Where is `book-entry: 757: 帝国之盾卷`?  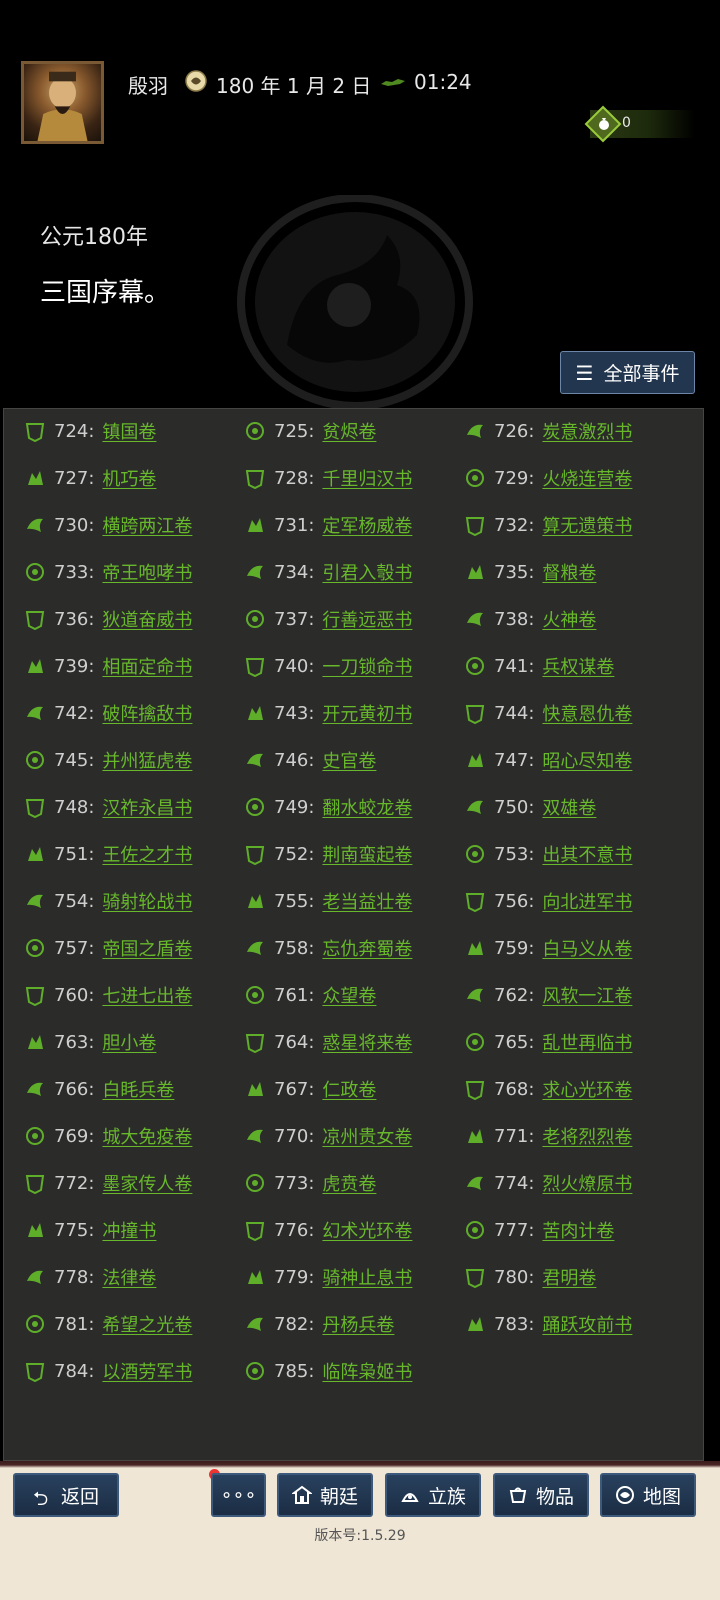
book-entry: 757: 帝国之盾卷 is located at coordinates (108, 948).